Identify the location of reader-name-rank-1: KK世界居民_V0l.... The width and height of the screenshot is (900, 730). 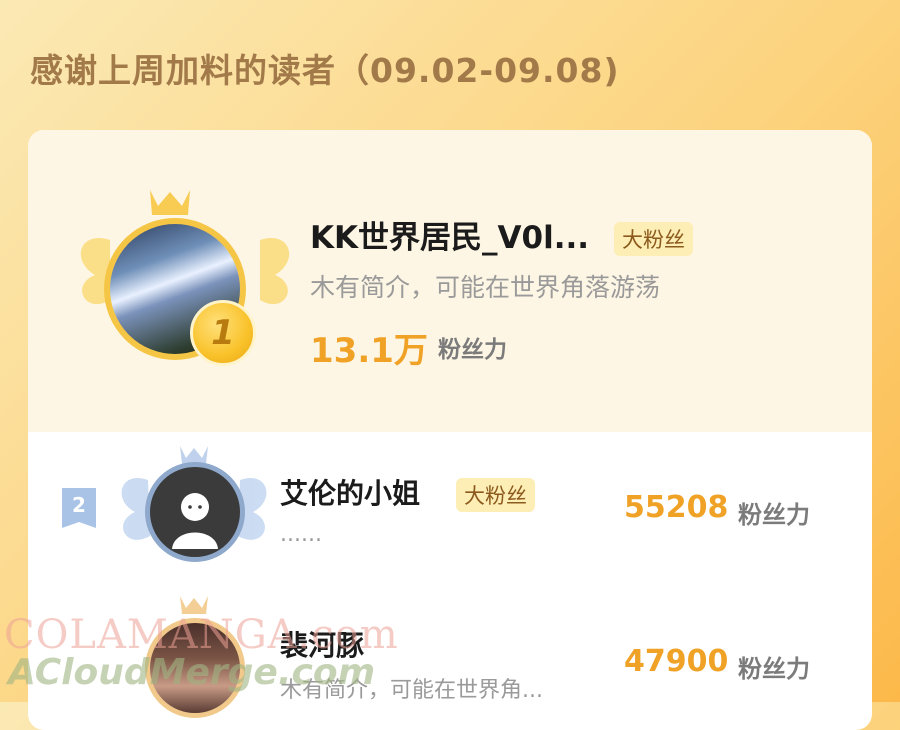
(449, 234).